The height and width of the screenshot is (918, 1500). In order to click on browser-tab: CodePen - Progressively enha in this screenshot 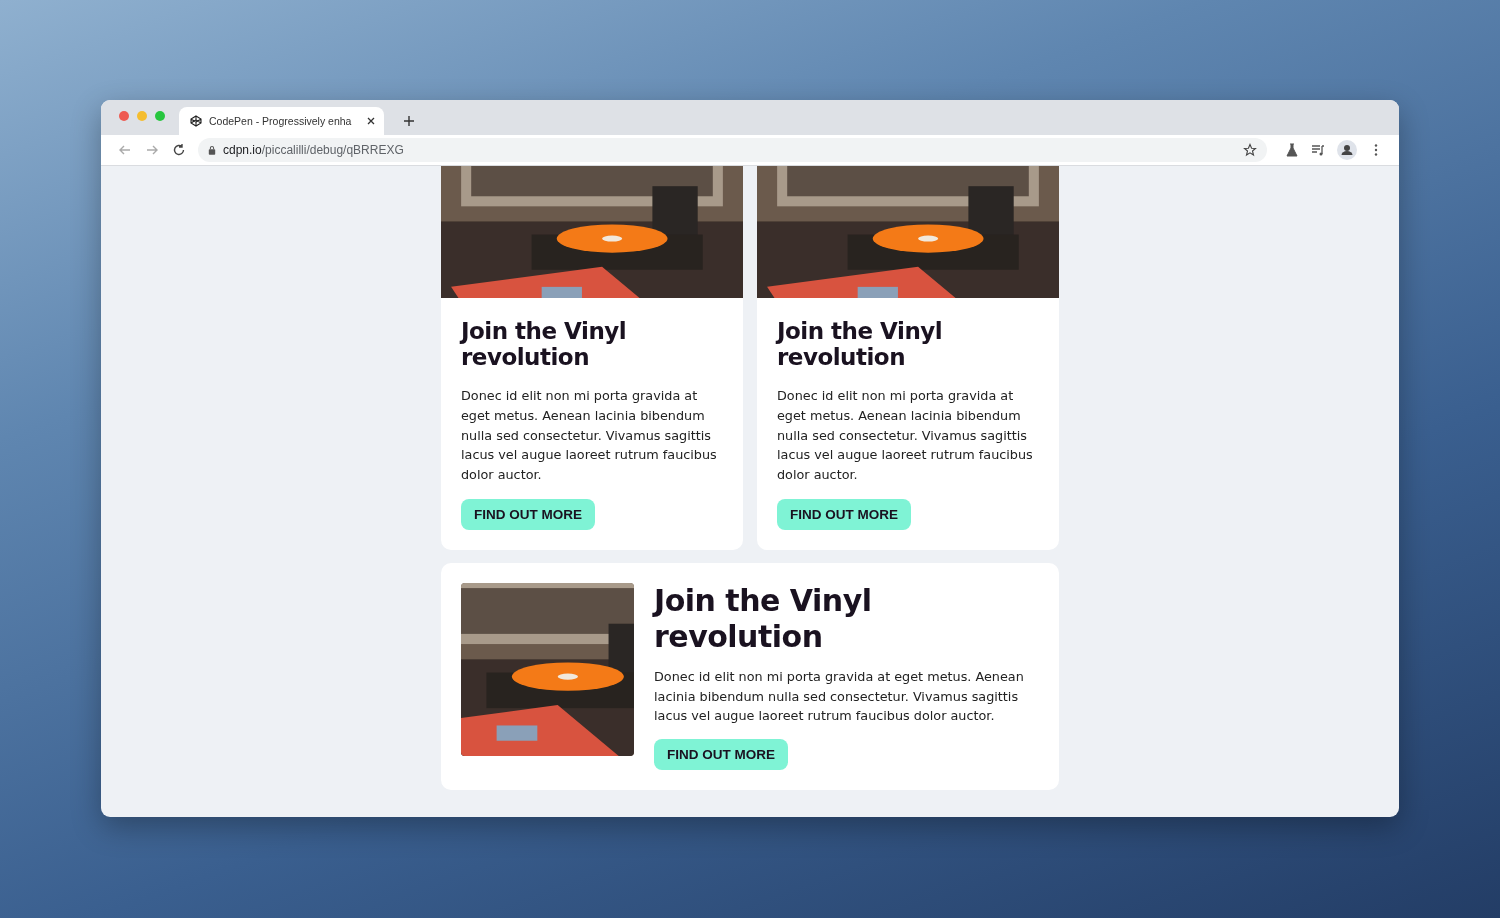, I will do `click(281, 121)`.